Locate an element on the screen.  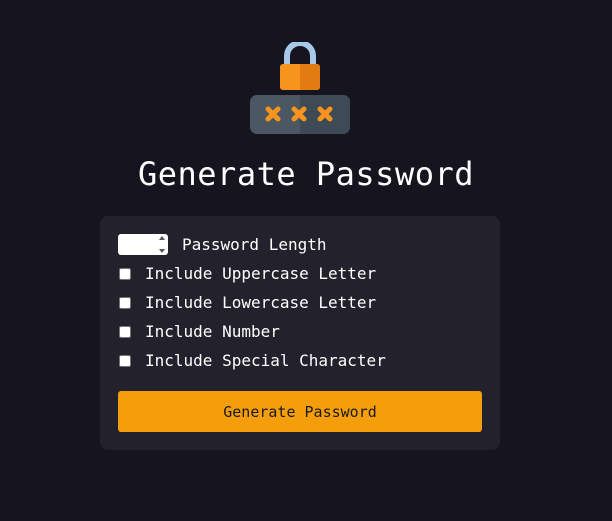
number-spinner is located at coordinates (161, 244).